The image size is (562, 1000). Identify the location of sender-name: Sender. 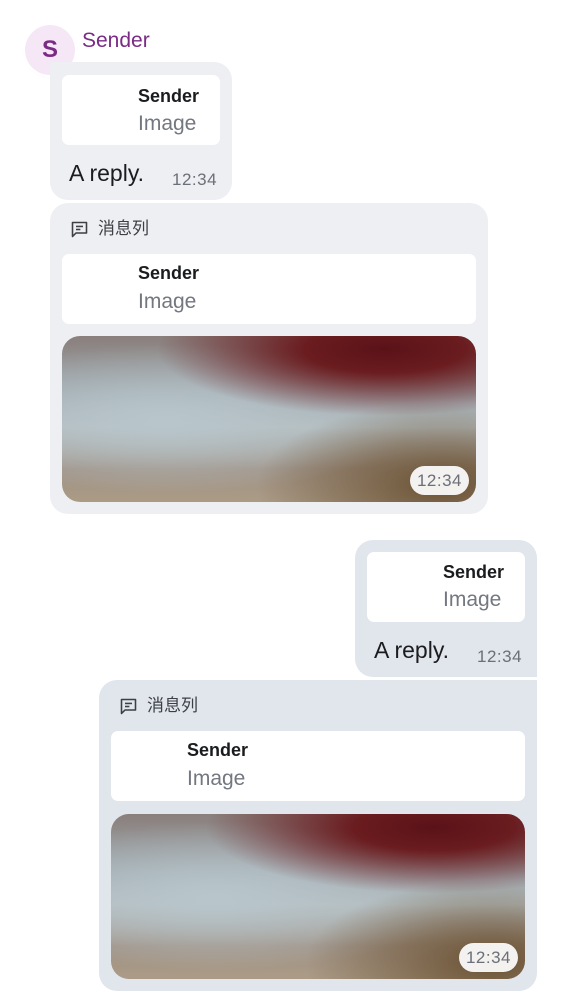
(116, 41).